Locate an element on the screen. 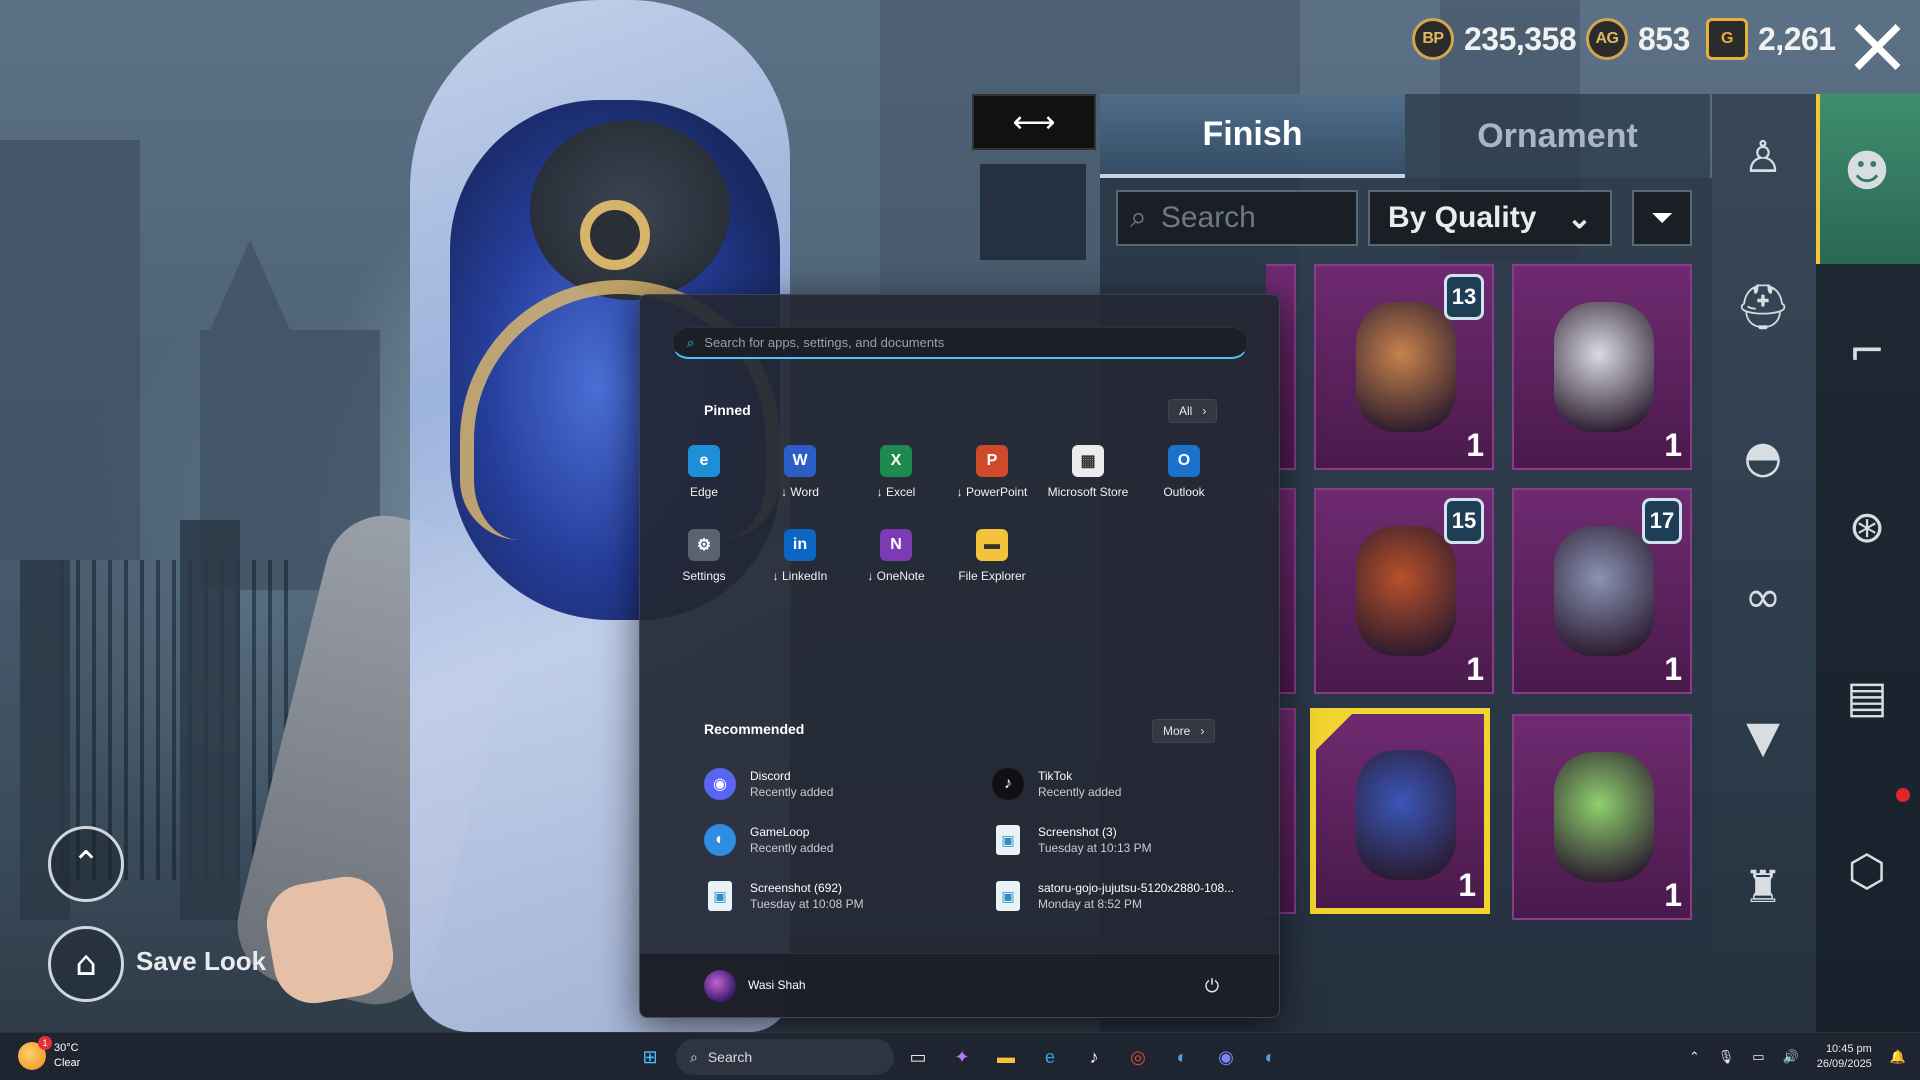 This screenshot has height=1080, width=1920. more-button: More › is located at coordinates (1184, 731).